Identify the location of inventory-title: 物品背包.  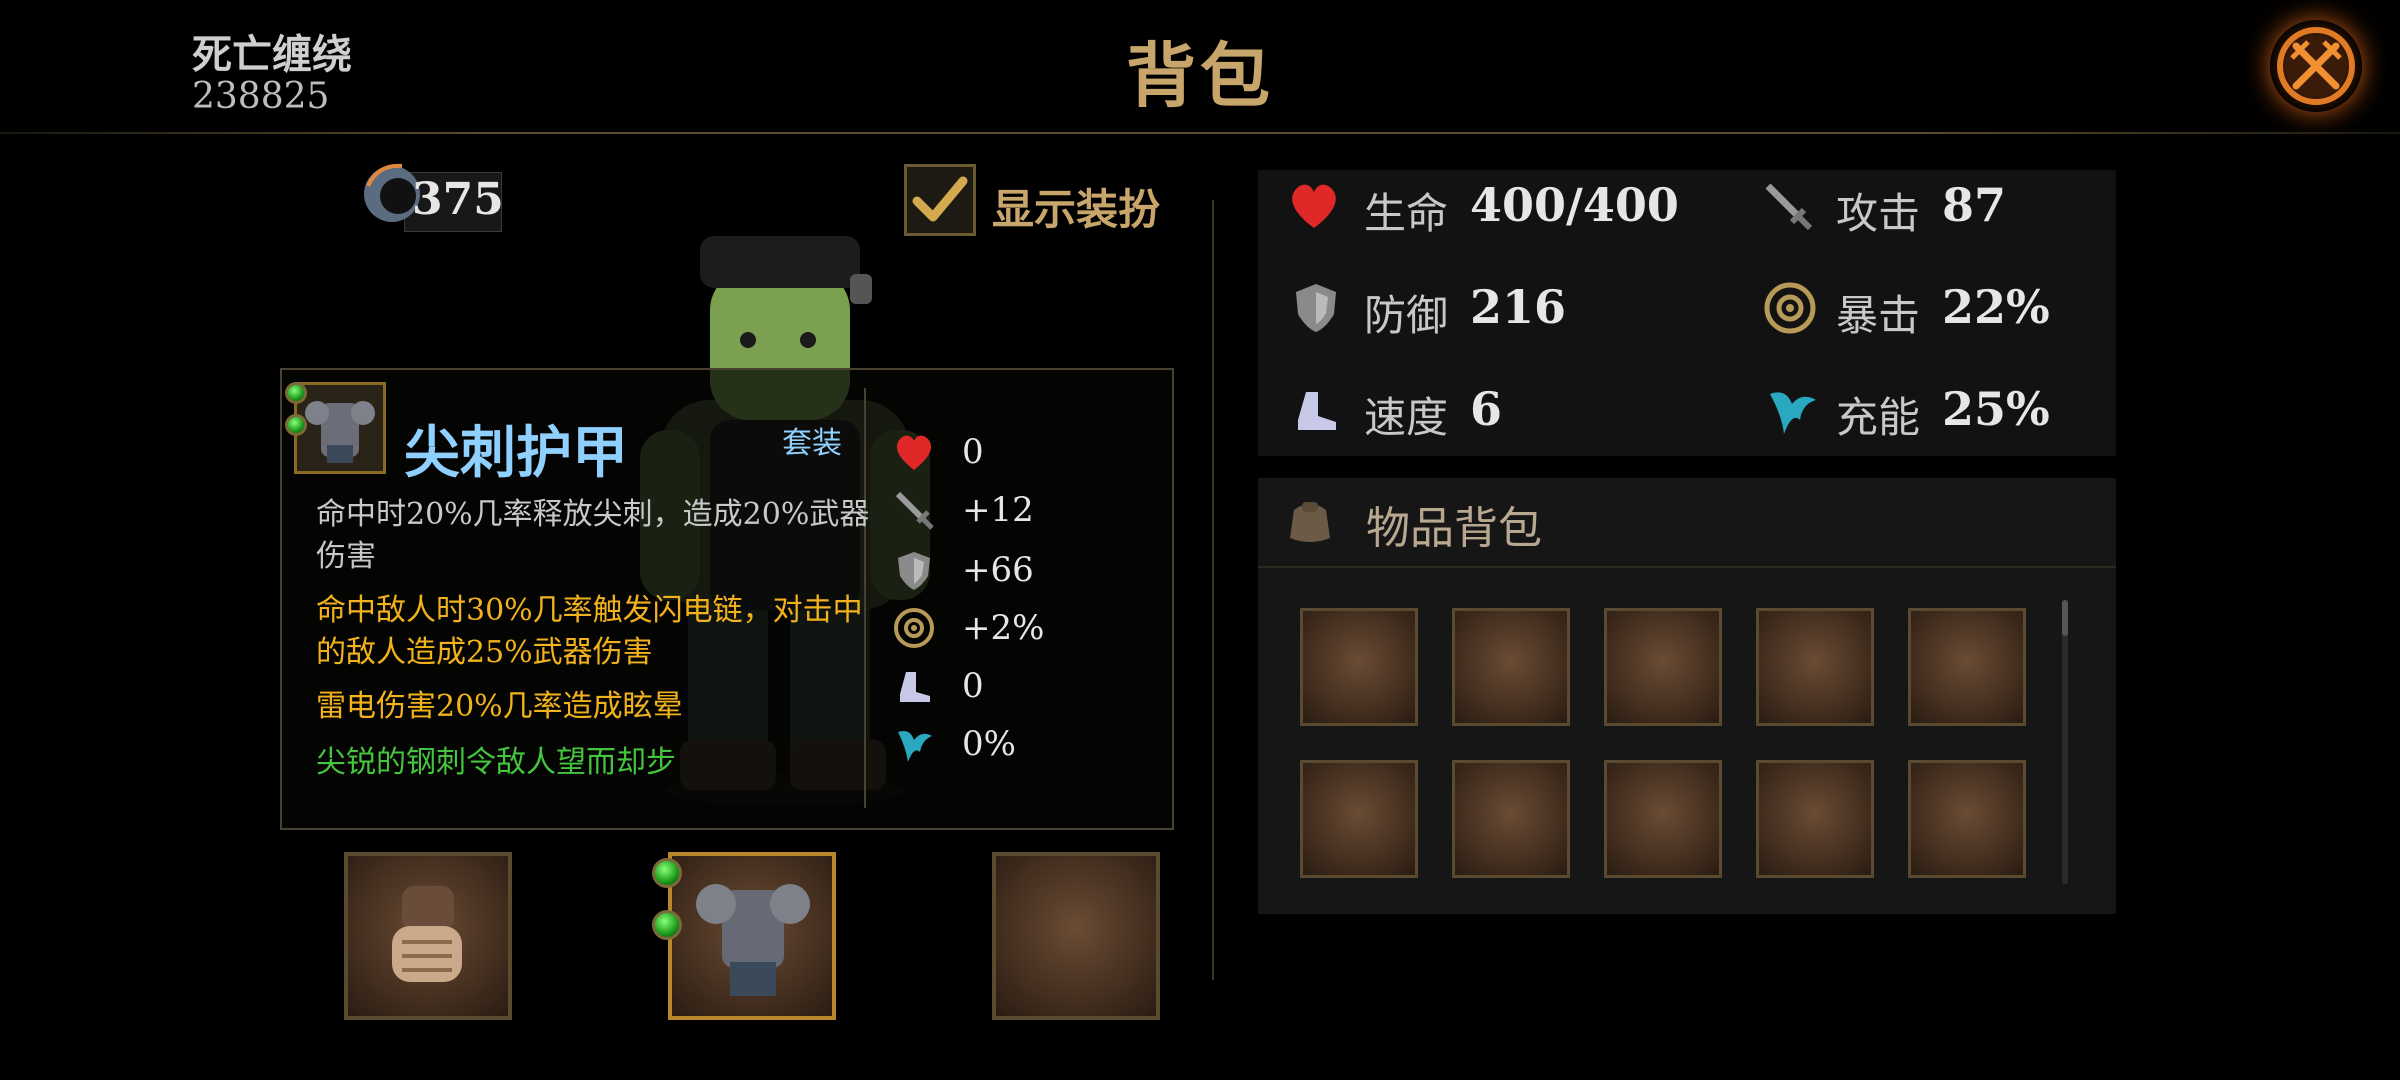
(1454, 528).